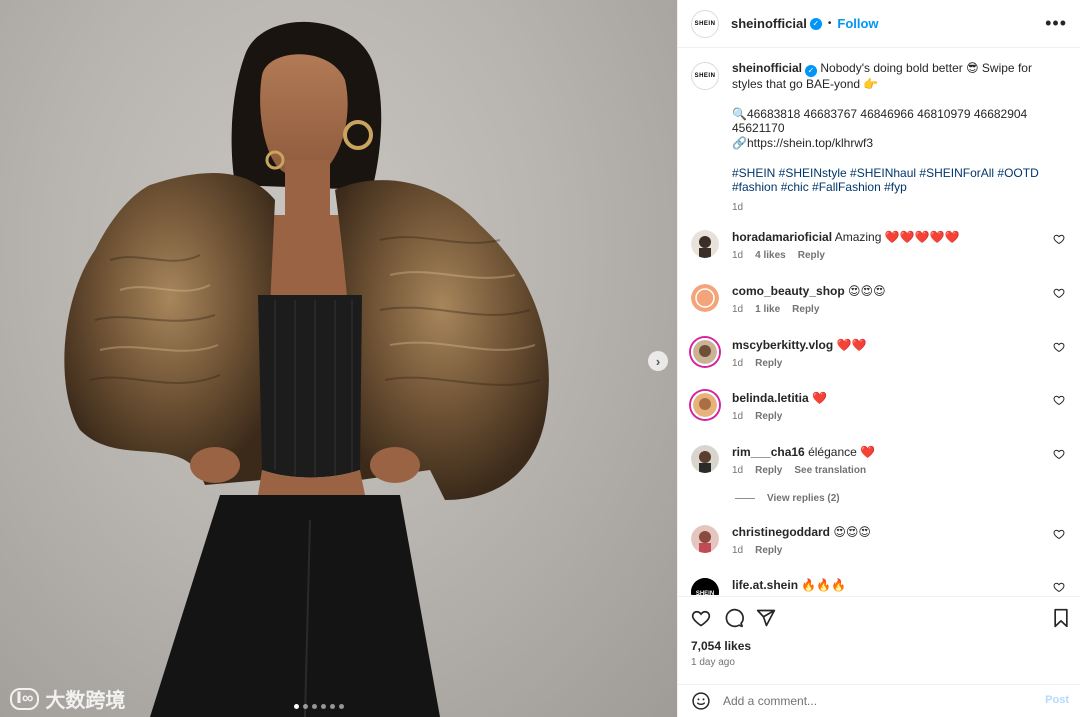 The image size is (1080, 717). I want to click on comment-item: belinda.letitia ❤️ 1d Reply, so click(881, 415).